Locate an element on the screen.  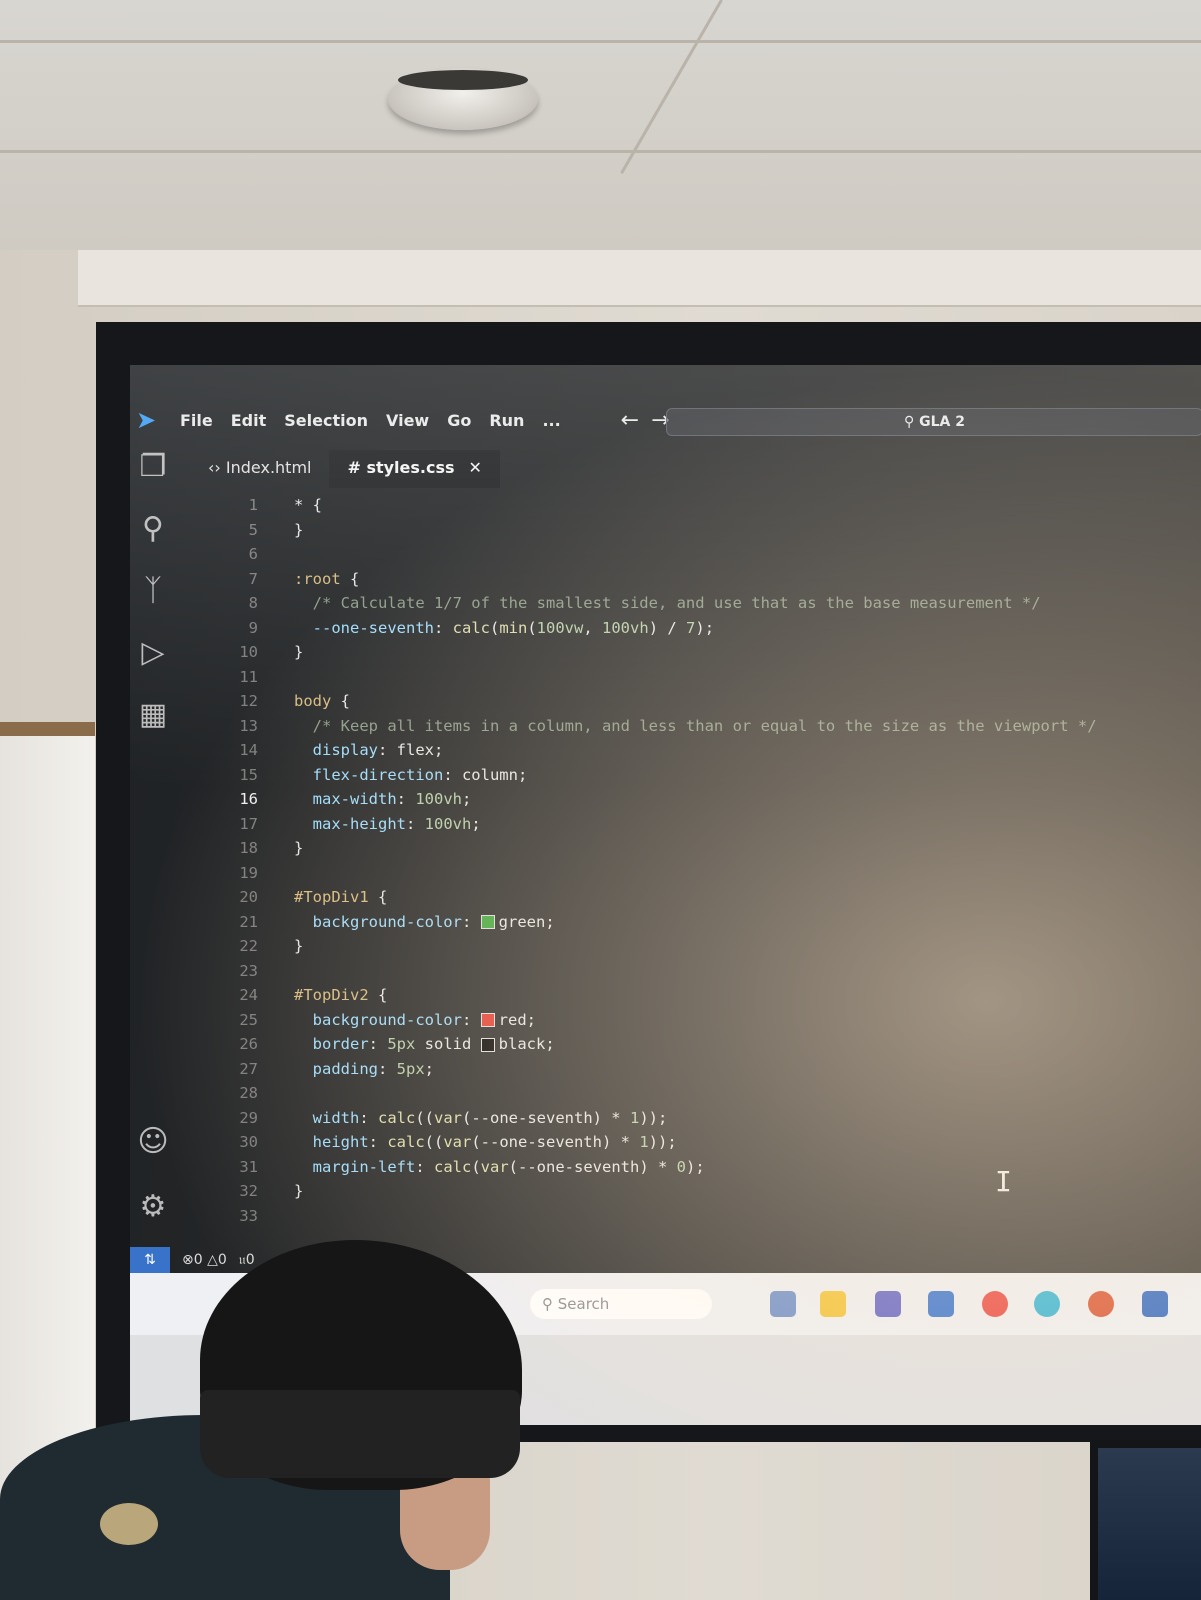
account-icon: ☺ is located at coordinates (153, 1142).